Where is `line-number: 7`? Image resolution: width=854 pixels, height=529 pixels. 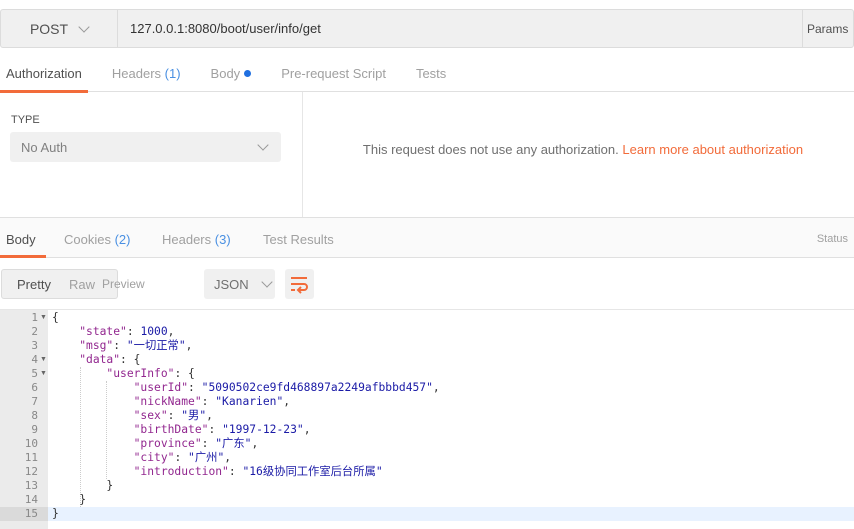 line-number: 7 is located at coordinates (34, 401).